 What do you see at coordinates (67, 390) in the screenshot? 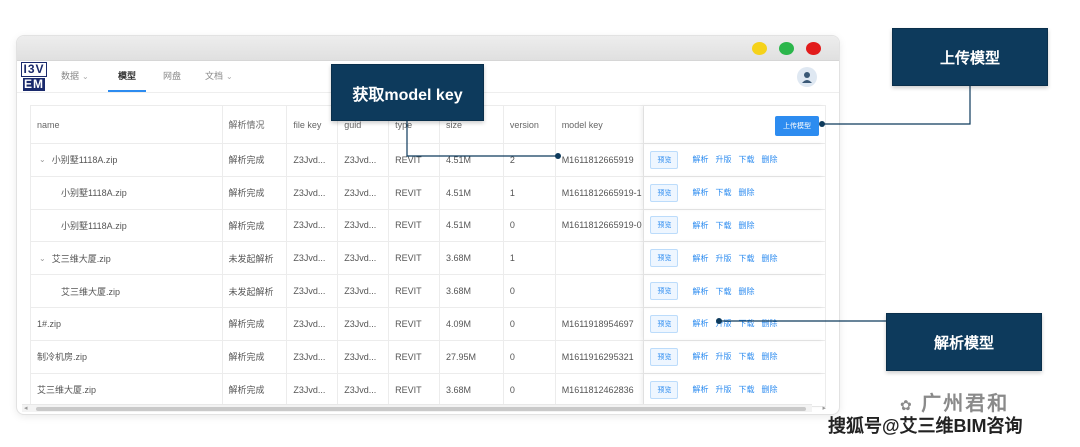
I see `file-name: 艾三维大厦.zip` at bounding box center [67, 390].